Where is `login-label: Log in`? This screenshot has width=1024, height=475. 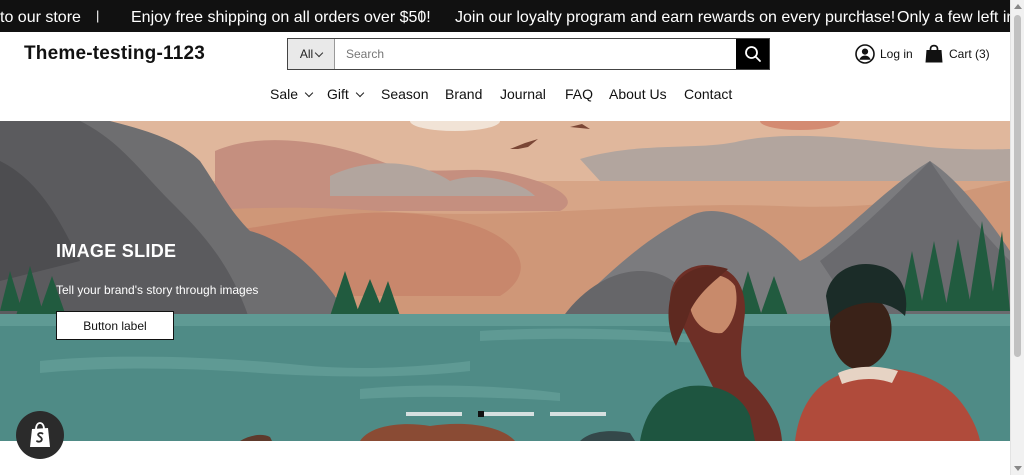
login-label: Log in is located at coordinates (896, 54).